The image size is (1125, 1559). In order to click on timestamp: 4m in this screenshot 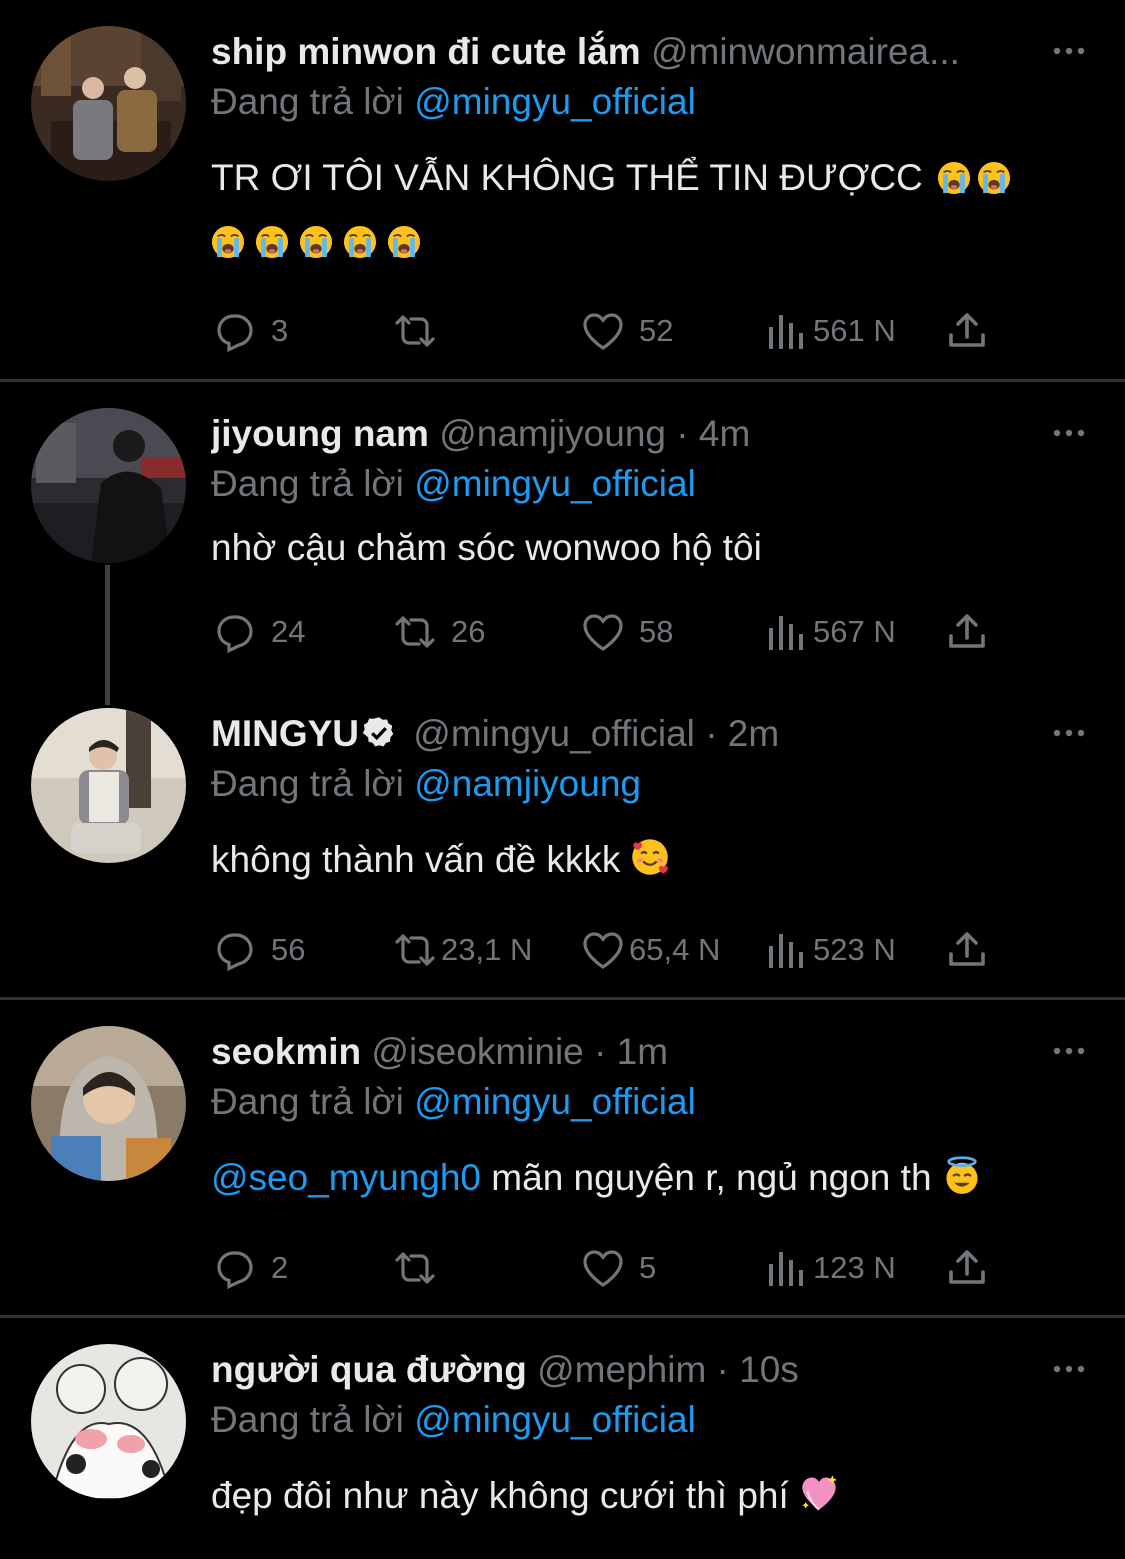, I will do `click(724, 433)`.